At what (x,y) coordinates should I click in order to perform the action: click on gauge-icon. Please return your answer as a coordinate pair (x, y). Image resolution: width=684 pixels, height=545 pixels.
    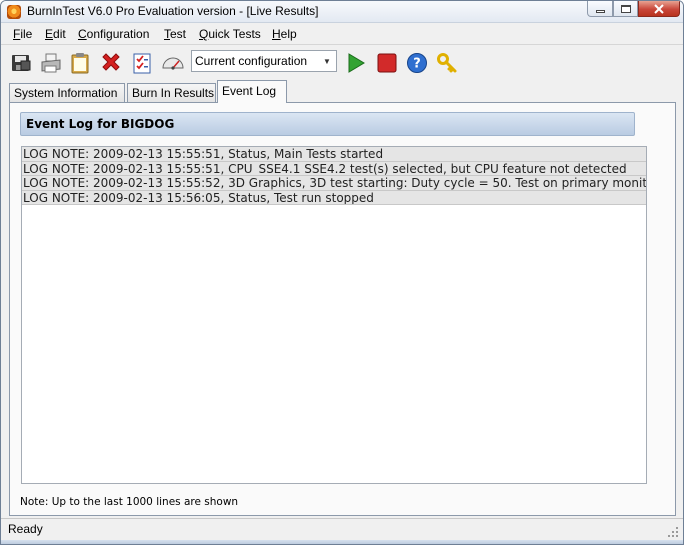
    Looking at the image, I should click on (173, 63).